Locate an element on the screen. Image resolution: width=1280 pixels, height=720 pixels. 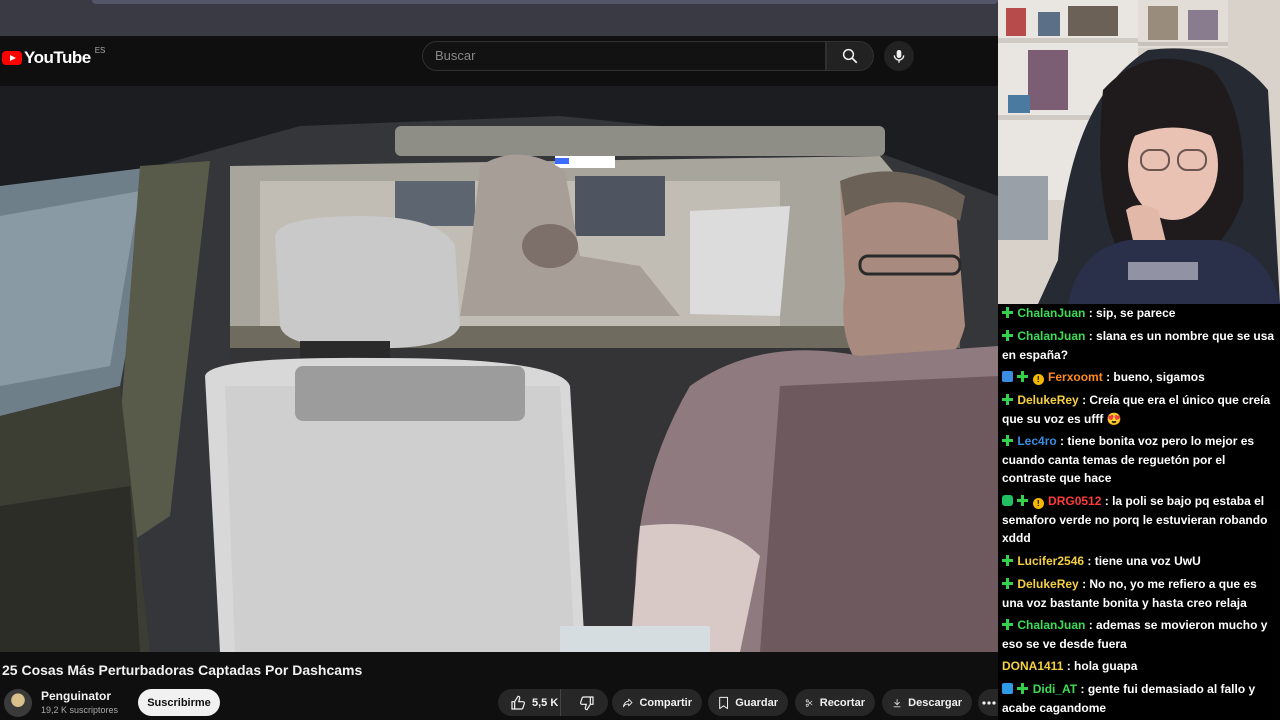
chat-text: : tiene una voz UwU is located at coordinates (1144, 561).